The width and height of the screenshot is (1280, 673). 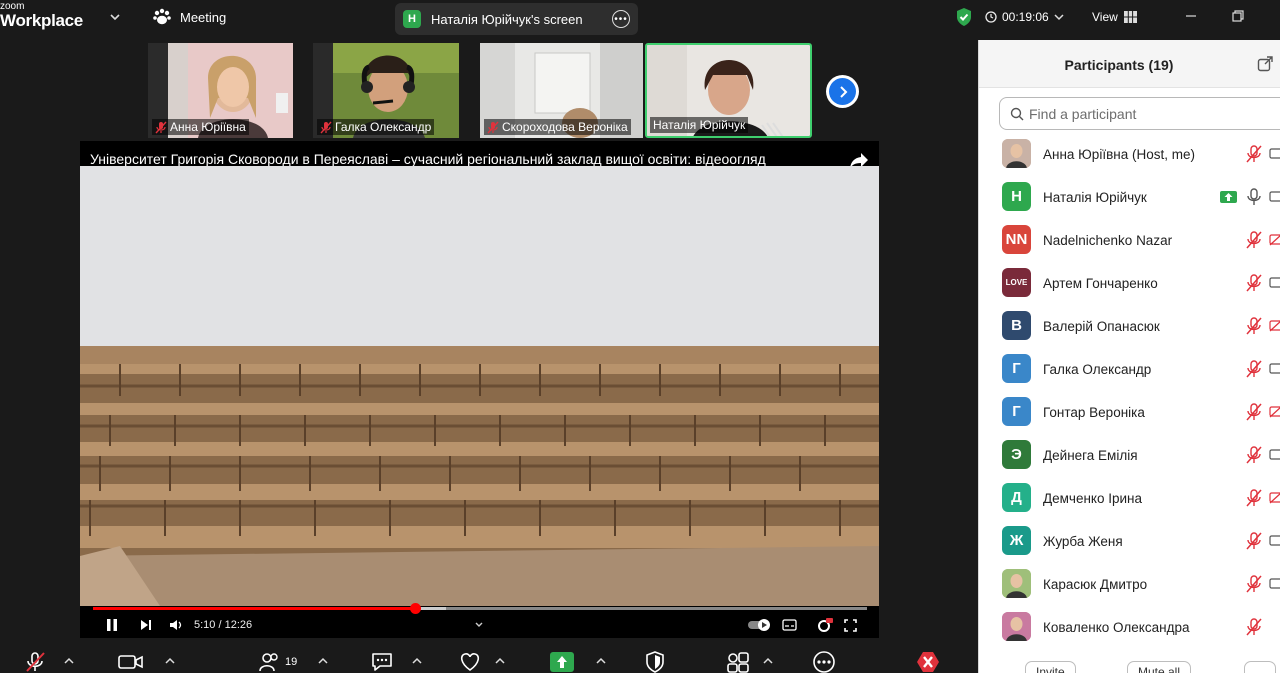 What do you see at coordinates (1017, 113) in the screenshot?
I see `search-icon` at bounding box center [1017, 113].